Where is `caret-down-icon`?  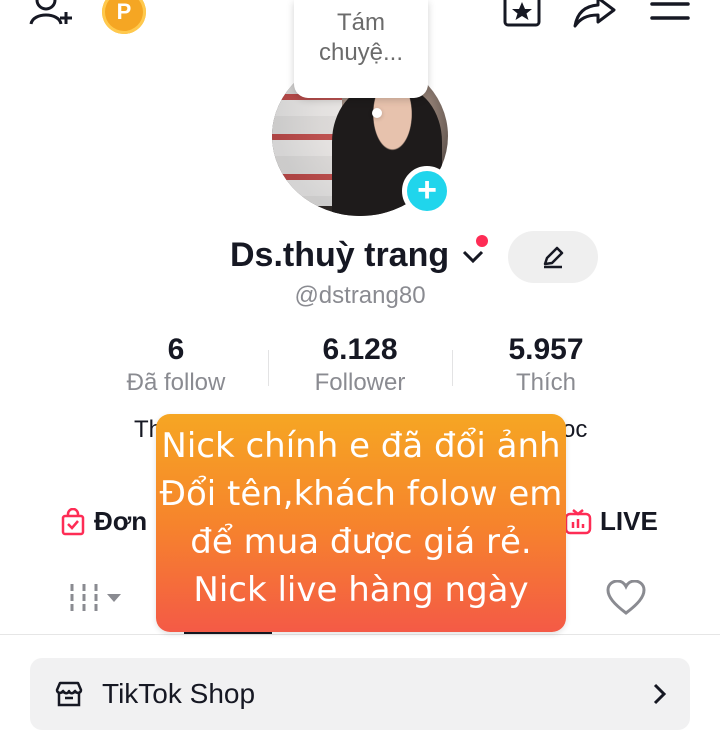
caret-down-icon is located at coordinates (114, 598).